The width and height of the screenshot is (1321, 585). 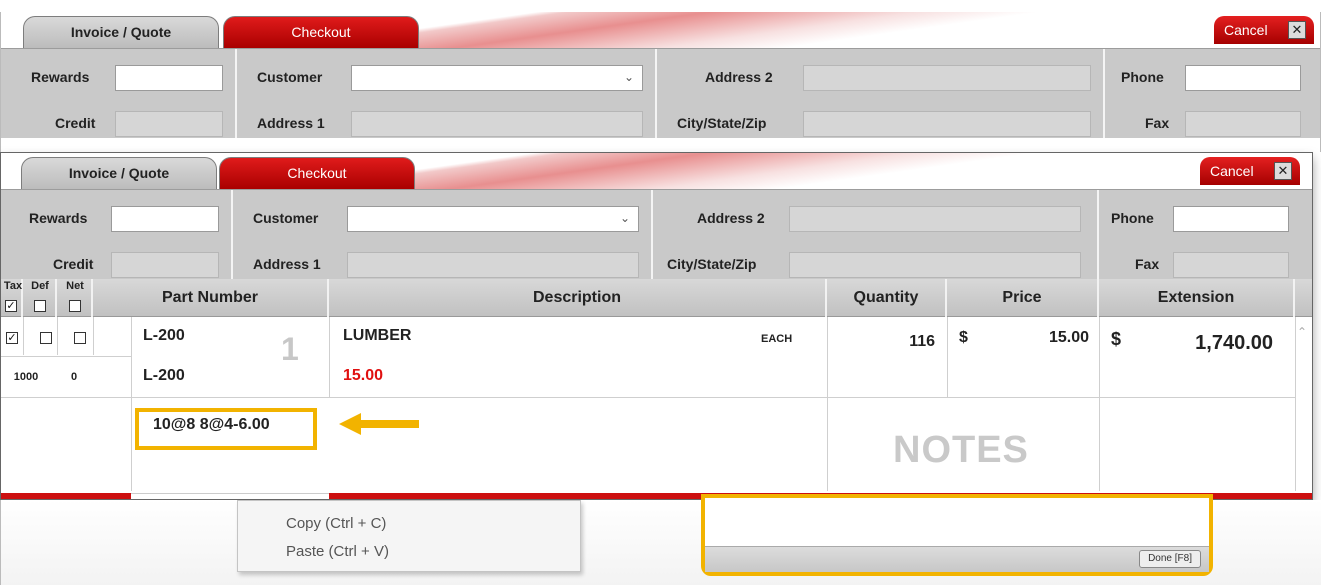 What do you see at coordinates (290, 349) in the screenshot?
I see `row-line-number: 1` at bounding box center [290, 349].